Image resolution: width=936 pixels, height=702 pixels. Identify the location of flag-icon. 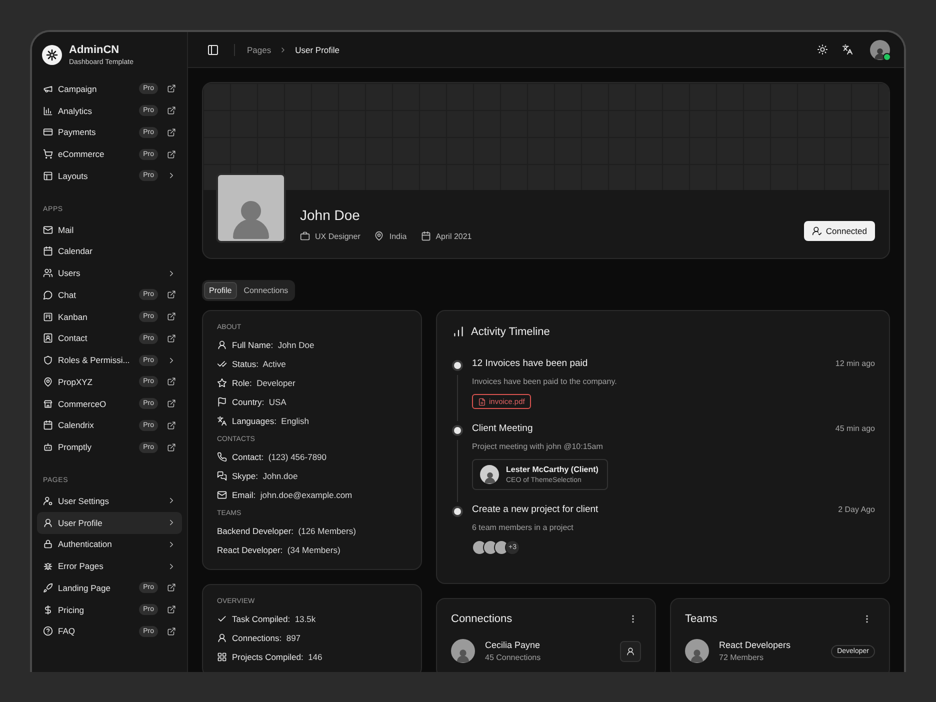
(222, 401).